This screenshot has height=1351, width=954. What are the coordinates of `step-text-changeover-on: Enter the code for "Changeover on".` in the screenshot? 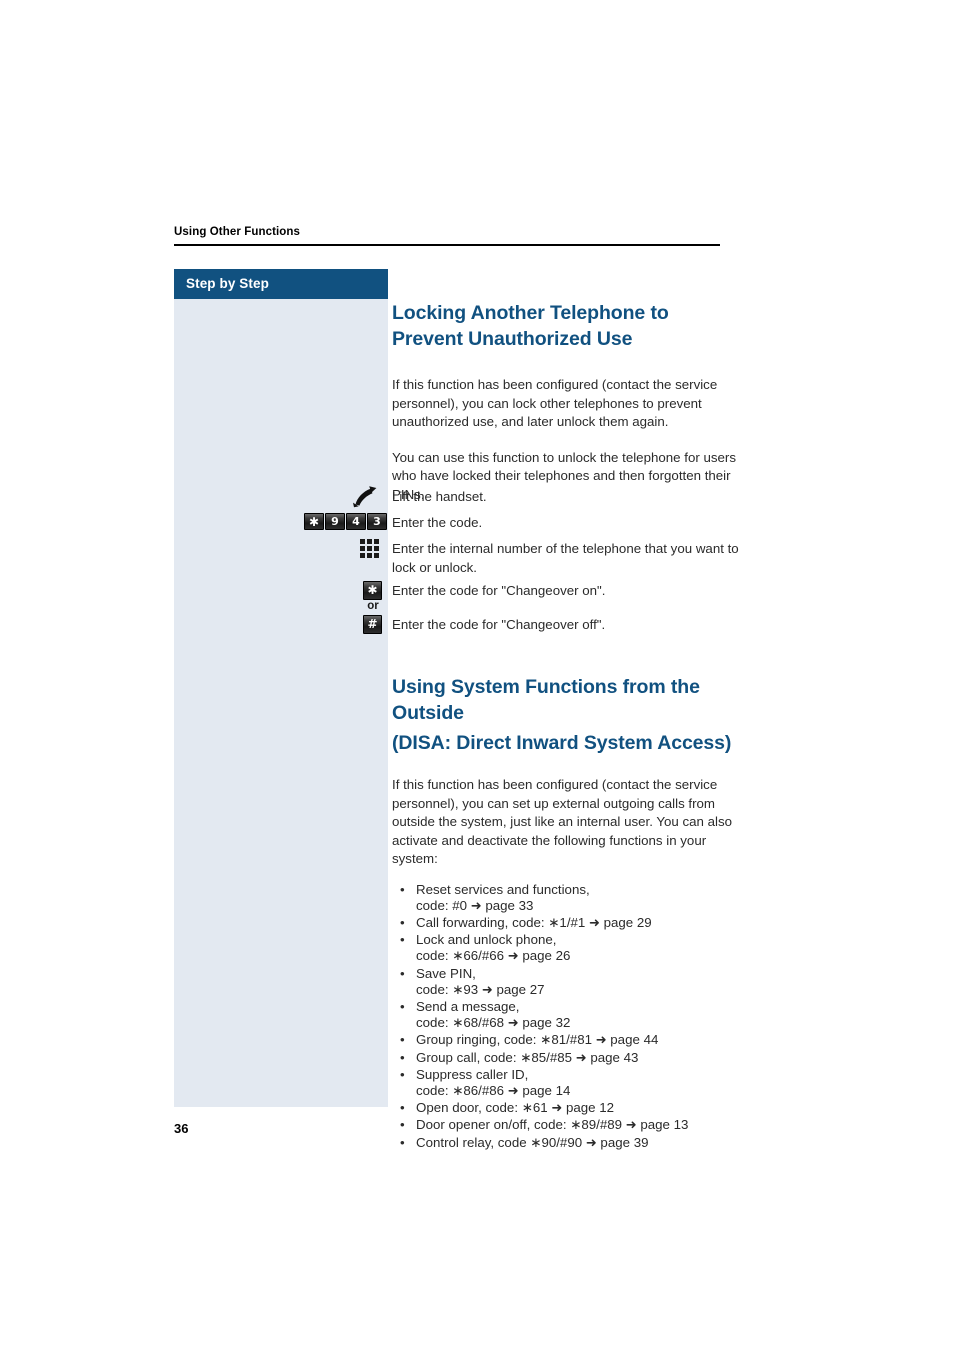 It's located at (499, 590).